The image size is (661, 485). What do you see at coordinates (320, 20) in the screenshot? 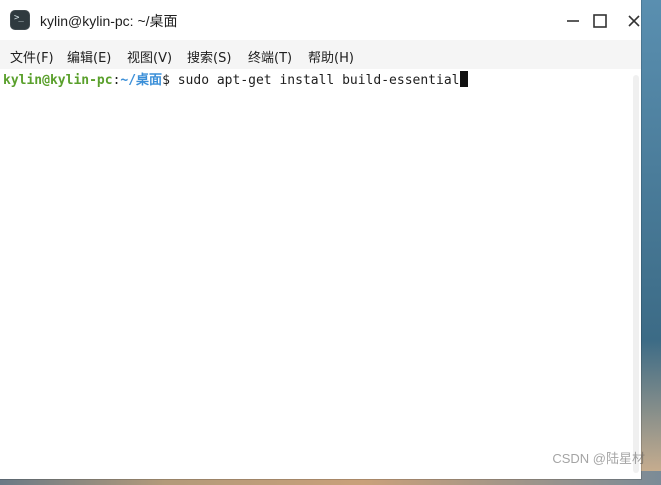
I see `title-bar: kylin@kylin-pc: ~/桌面` at bounding box center [320, 20].